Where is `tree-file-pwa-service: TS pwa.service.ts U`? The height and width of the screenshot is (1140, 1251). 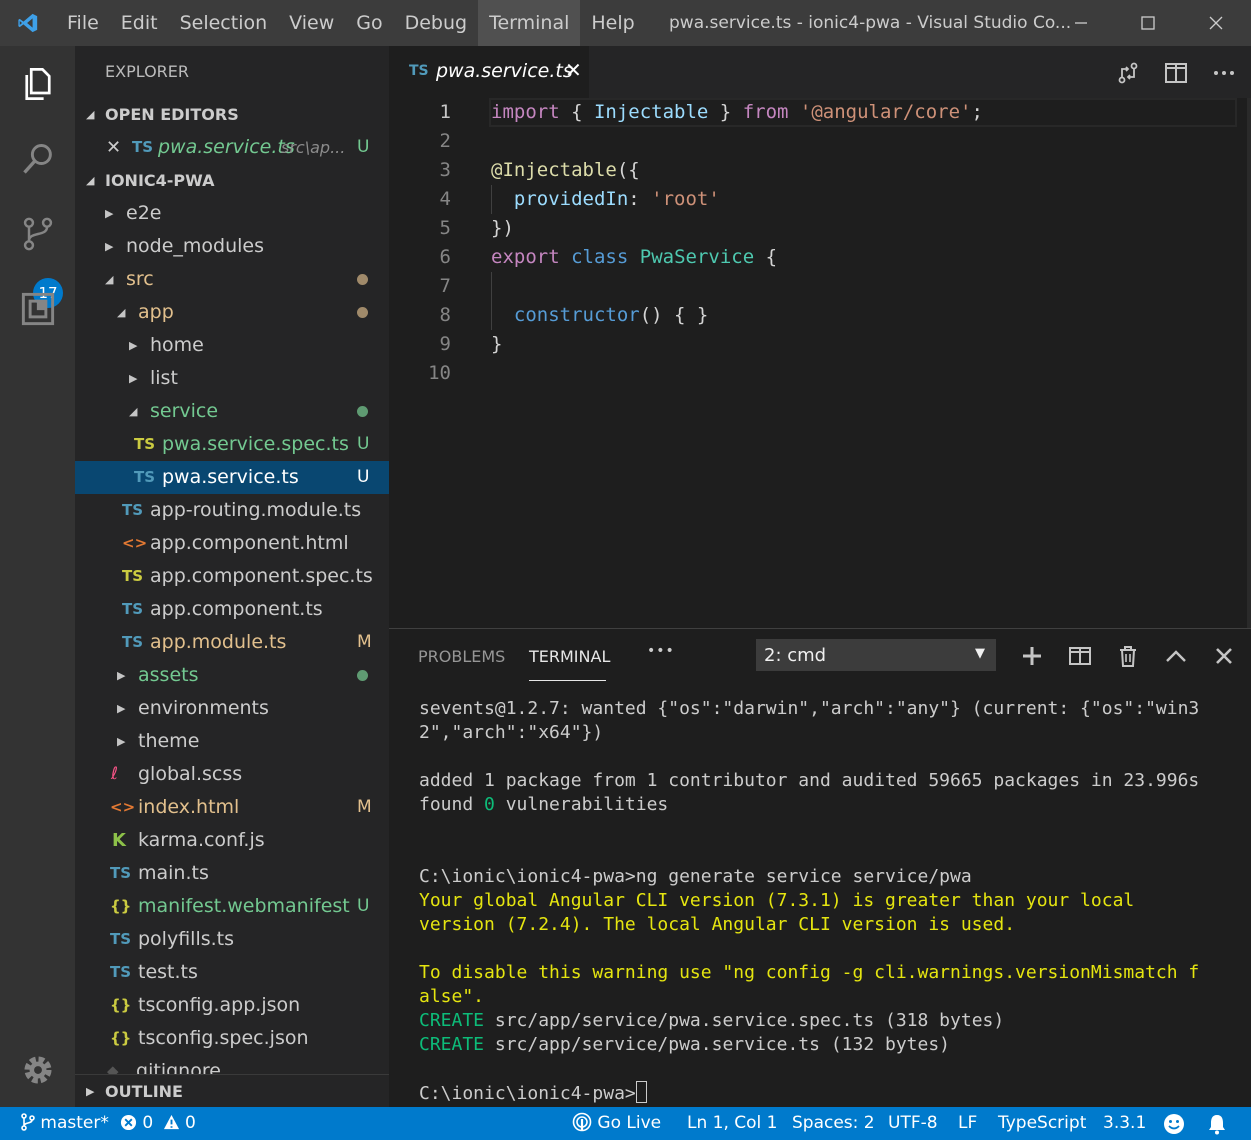
tree-file-pwa-service: TS pwa.service.ts U is located at coordinates (232, 477).